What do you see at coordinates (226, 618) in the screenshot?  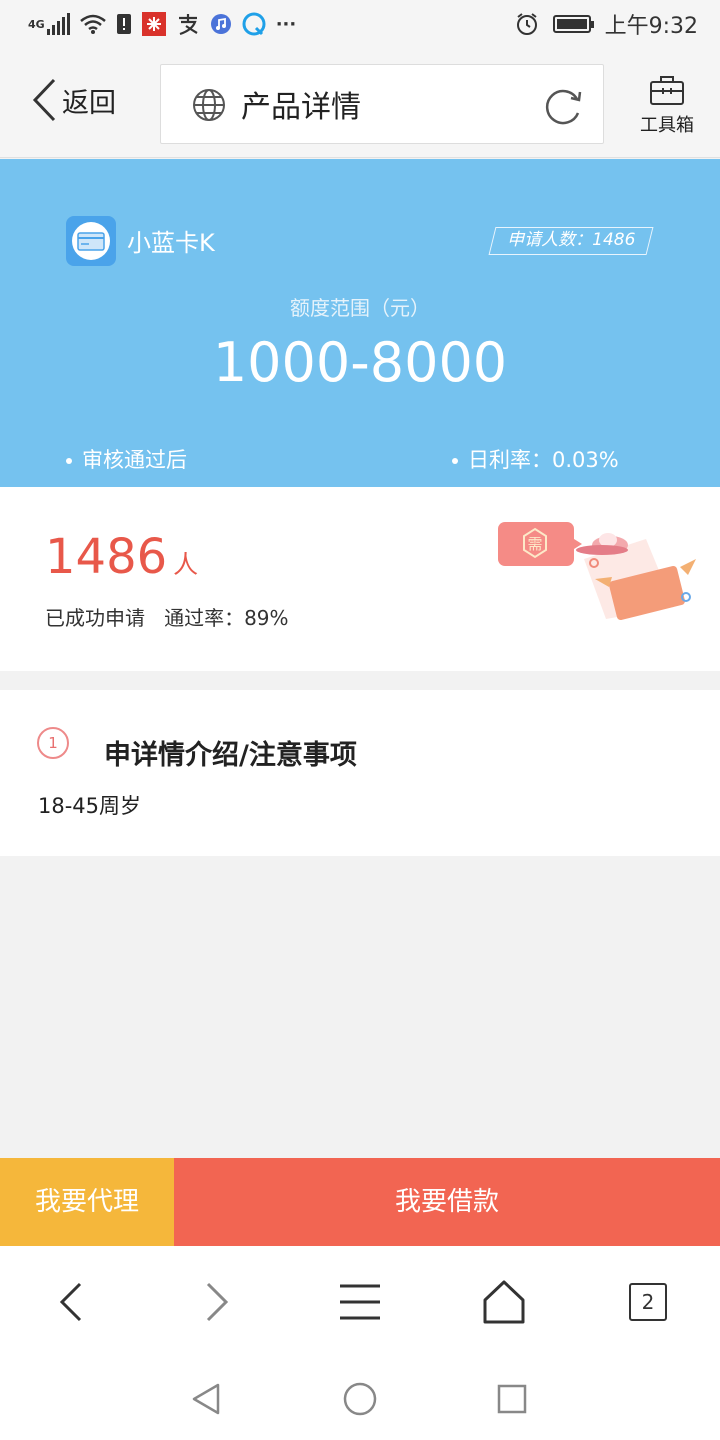 I see `pass-rate: 通过率：89%` at bounding box center [226, 618].